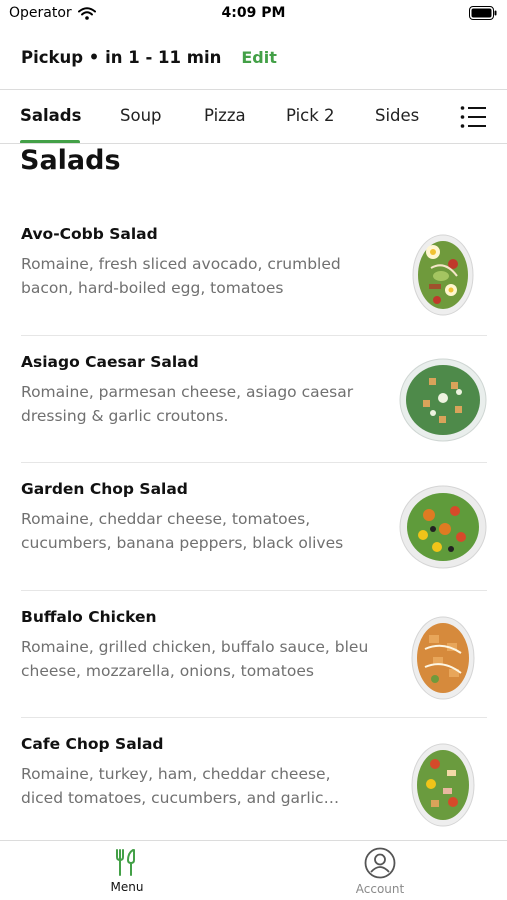  What do you see at coordinates (443, 657) in the screenshot?
I see `buffalo-chicken-image` at bounding box center [443, 657].